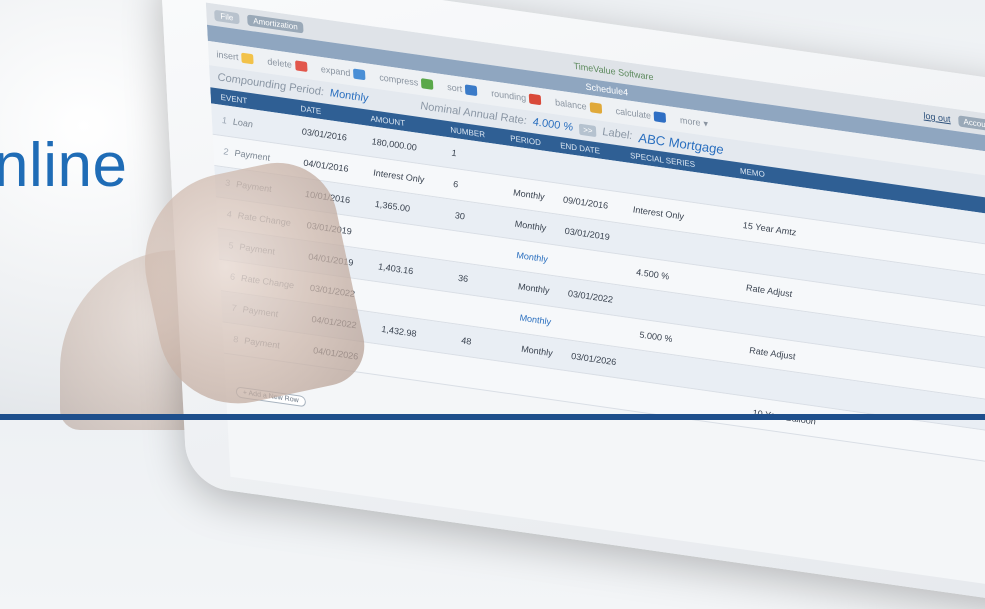 Image resolution: width=985 pixels, height=609 pixels. Describe the element at coordinates (252, 155) in the screenshot. I see `event-name: Payment` at that location.